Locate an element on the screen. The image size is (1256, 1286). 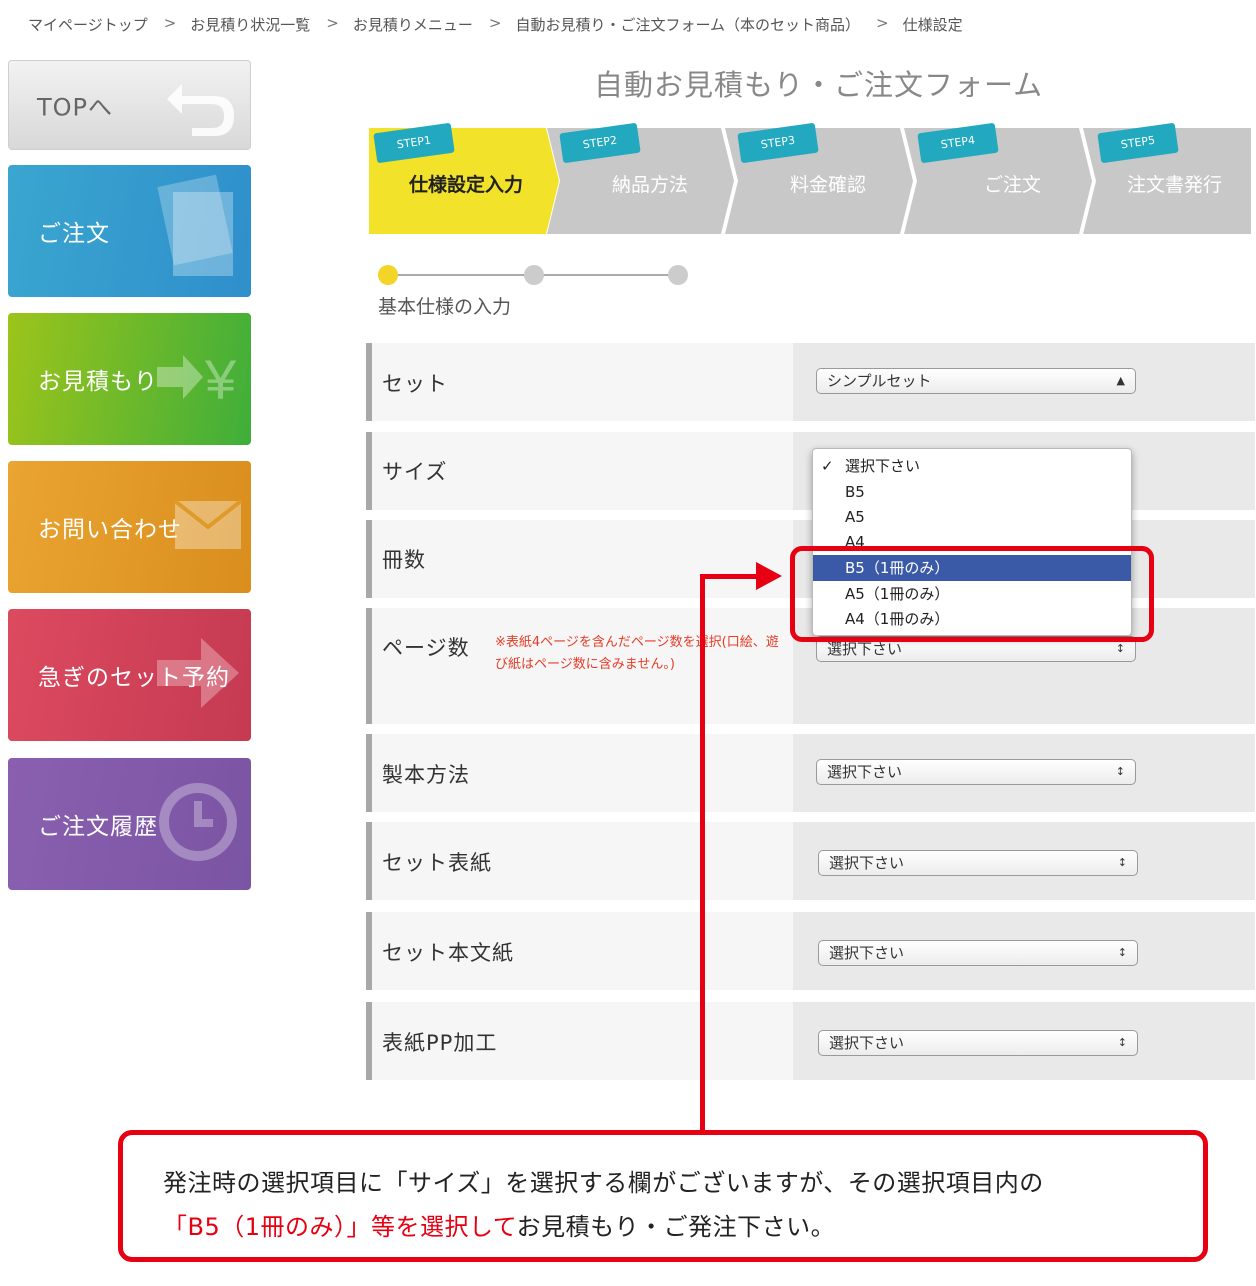
cover-select-value: 選択下さい is located at coordinates (867, 863).